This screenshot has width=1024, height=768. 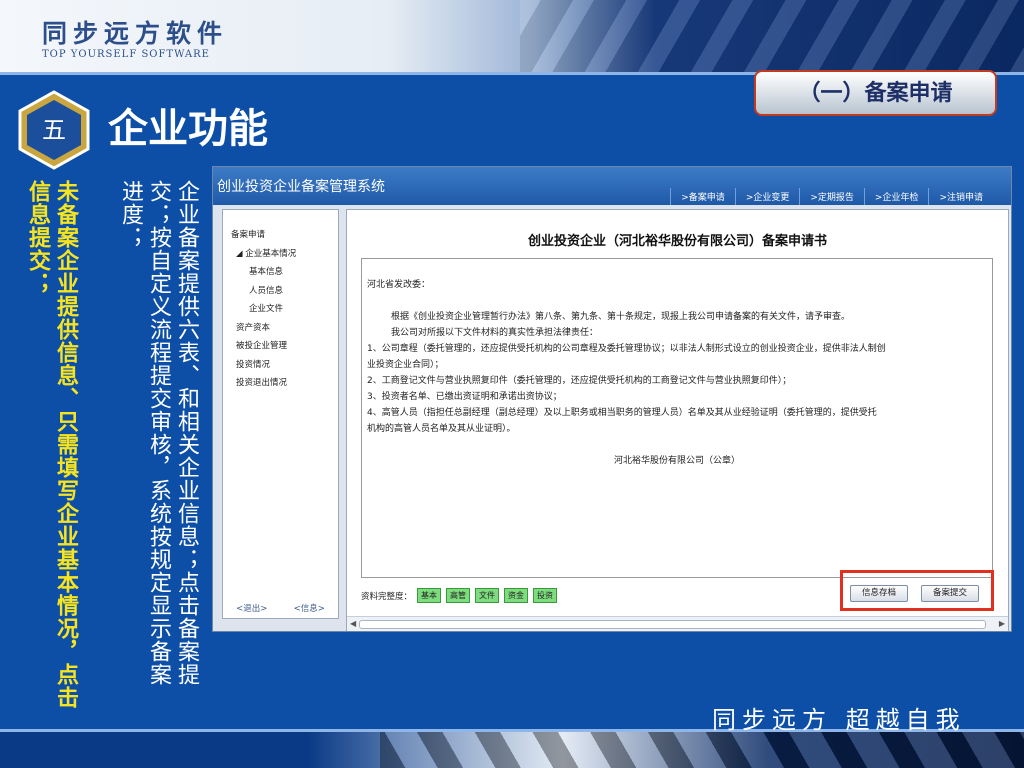 What do you see at coordinates (879, 593) in the screenshot?
I see `save-info-button: 信息存档` at bounding box center [879, 593].